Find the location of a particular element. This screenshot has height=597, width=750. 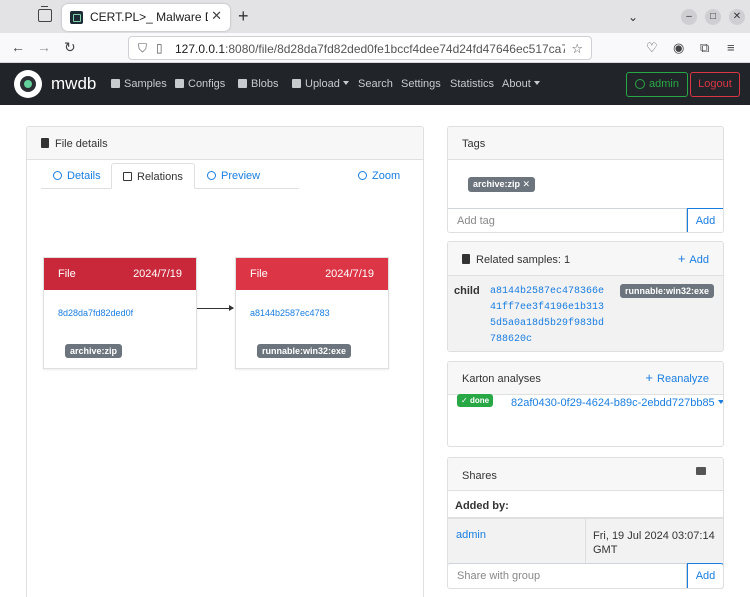

node-hash-link: 8d28da7fd82ded0f is located at coordinates (95, 313).